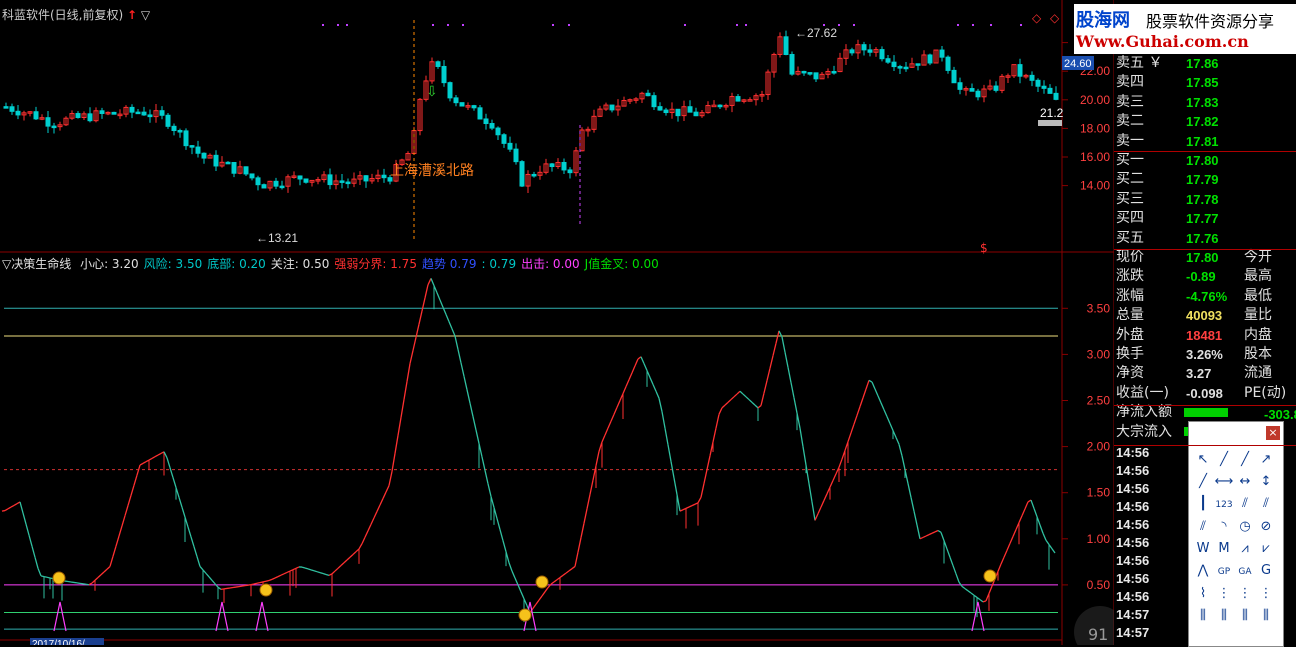  Describe the element at coordinates (1224, 594) in the screenshot. I see `drawing-tool-25-icon: ⋮` at that location.